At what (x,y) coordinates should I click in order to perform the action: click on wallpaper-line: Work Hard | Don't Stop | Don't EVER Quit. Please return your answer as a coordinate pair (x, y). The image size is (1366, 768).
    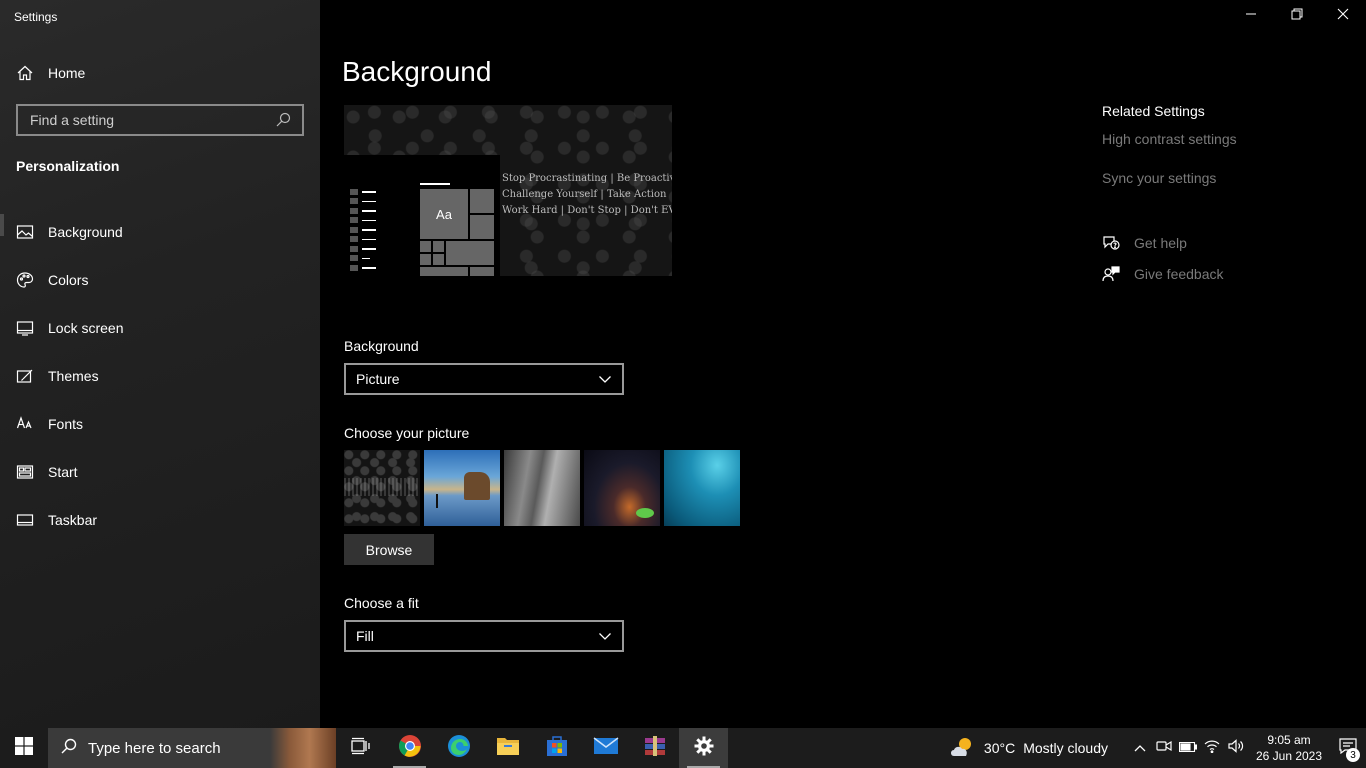
    Looking at the image, I should click on (587, 210).